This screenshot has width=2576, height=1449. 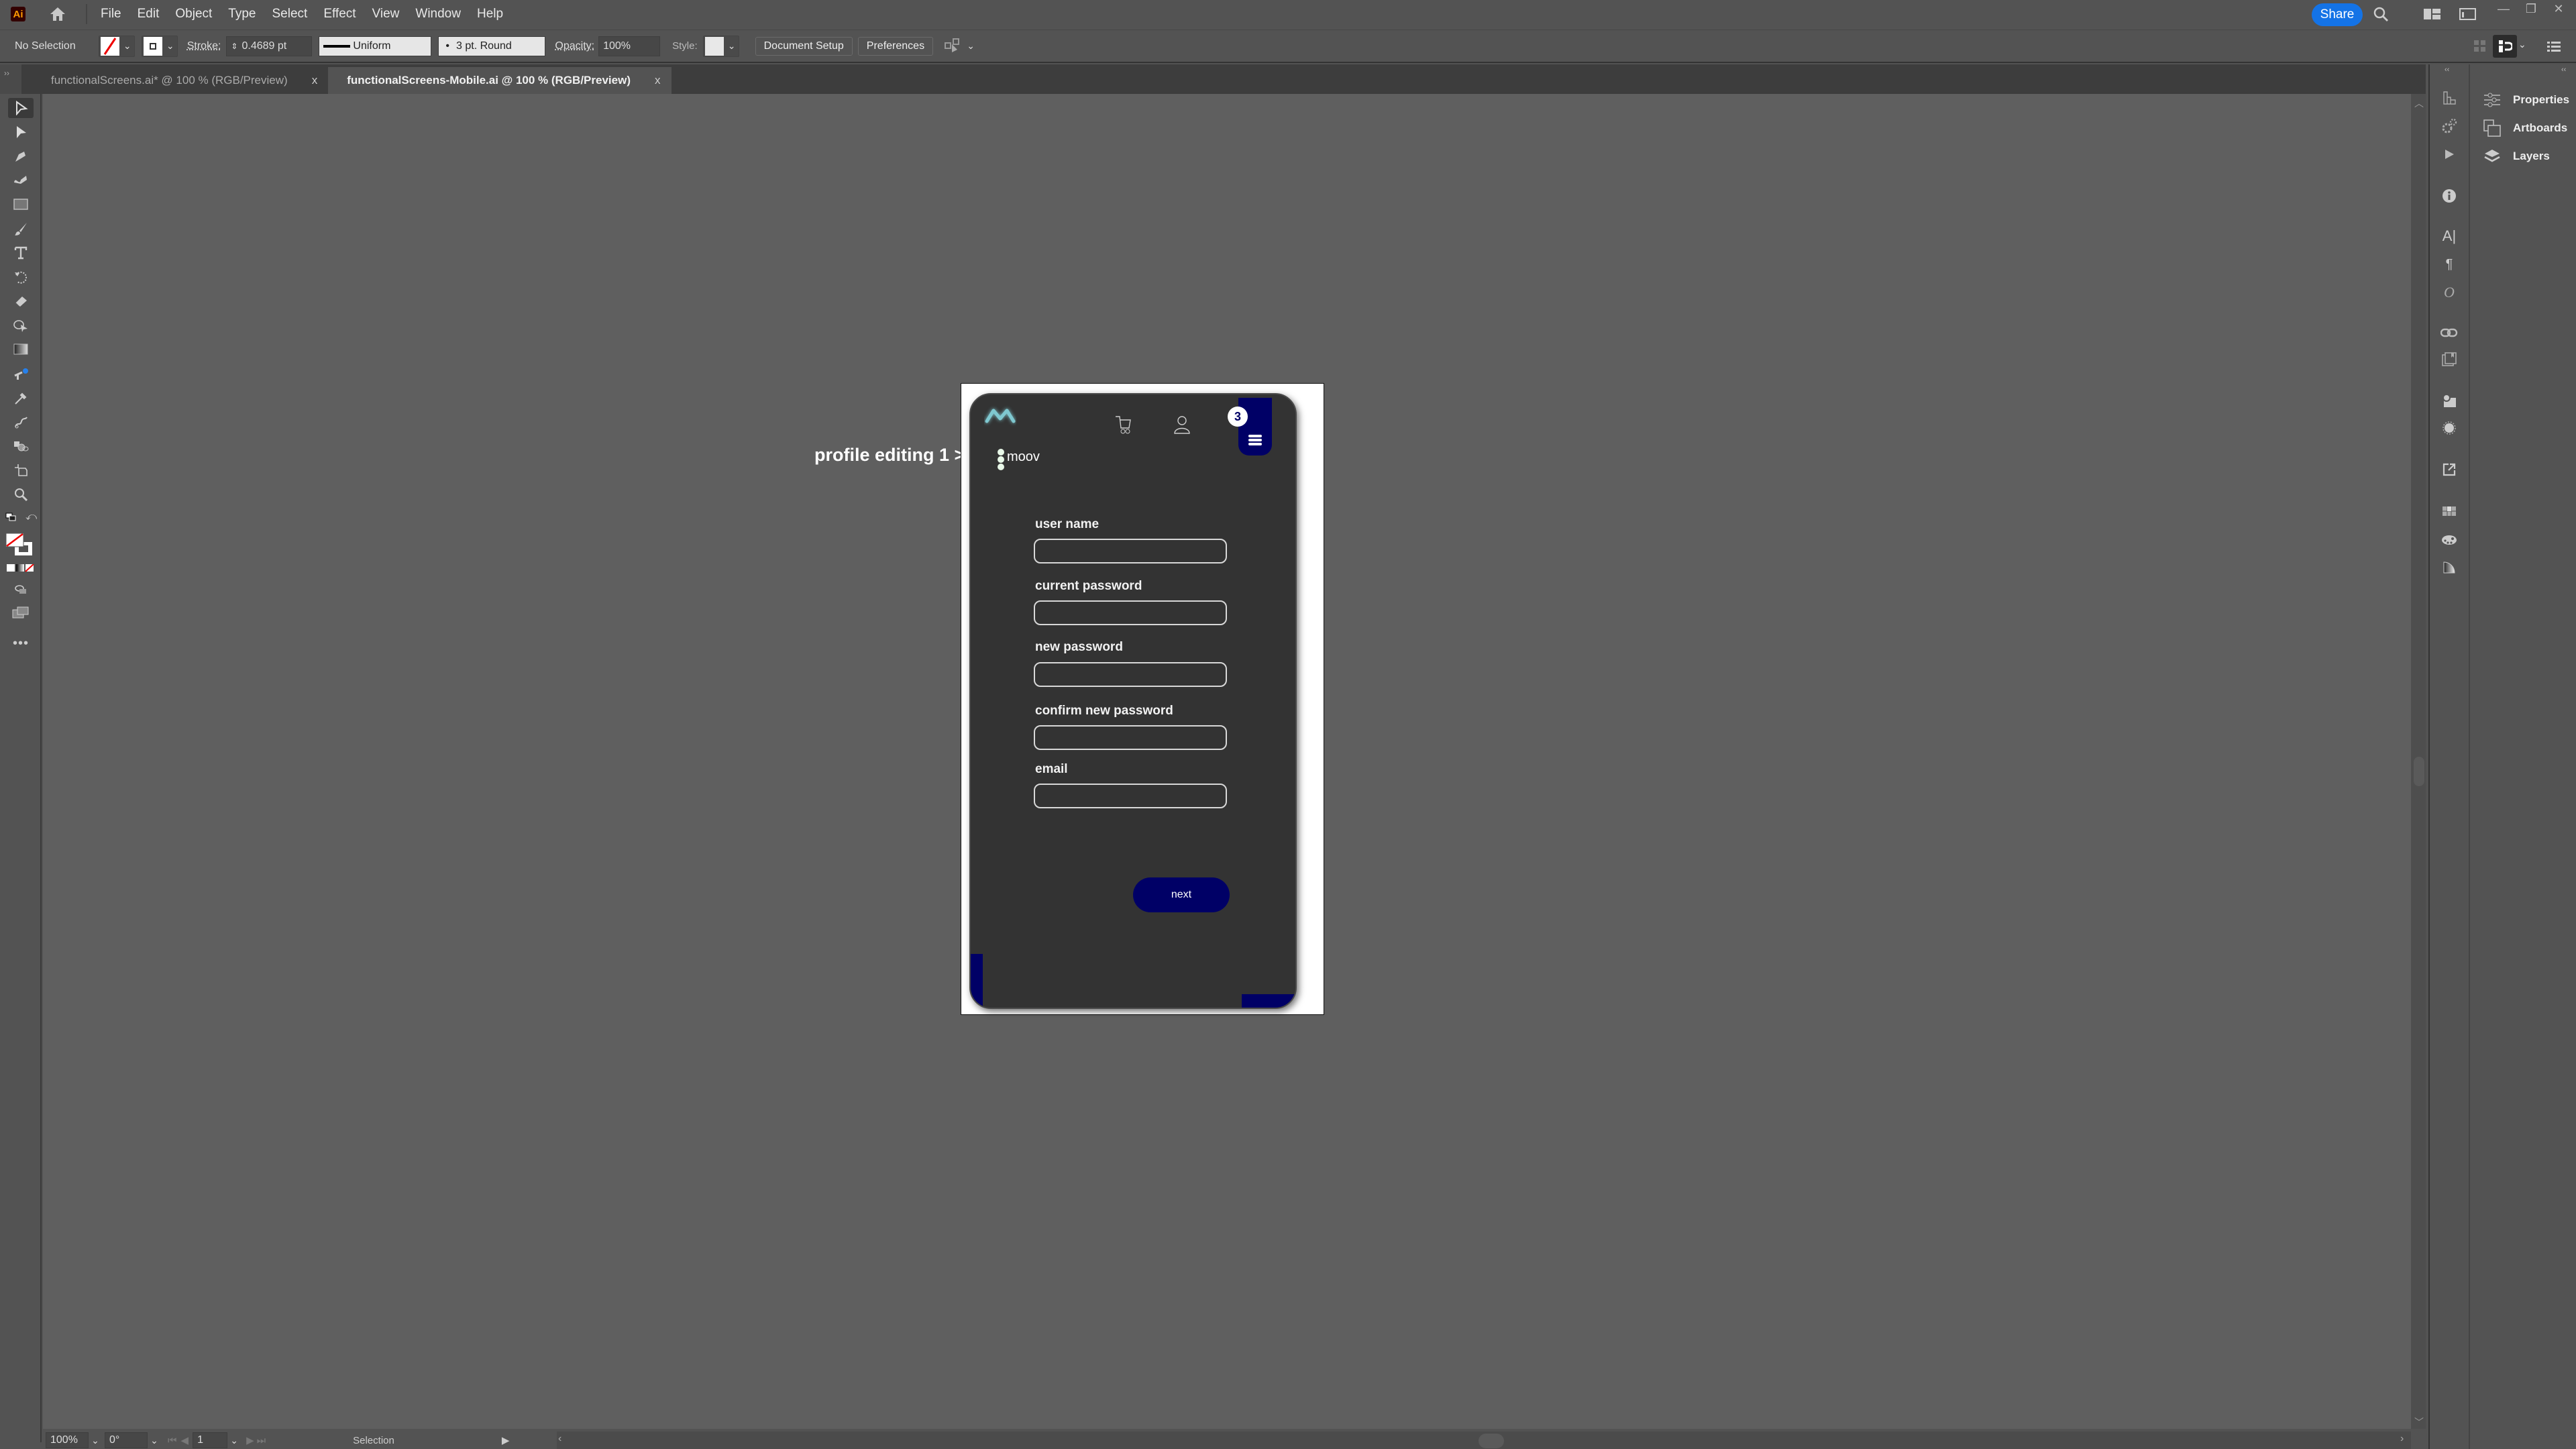 What do you see at coordinates (559, 1439) in the screenshot?
I see `scroll-left-icon: ‹` at bounding box center [559, 1439].